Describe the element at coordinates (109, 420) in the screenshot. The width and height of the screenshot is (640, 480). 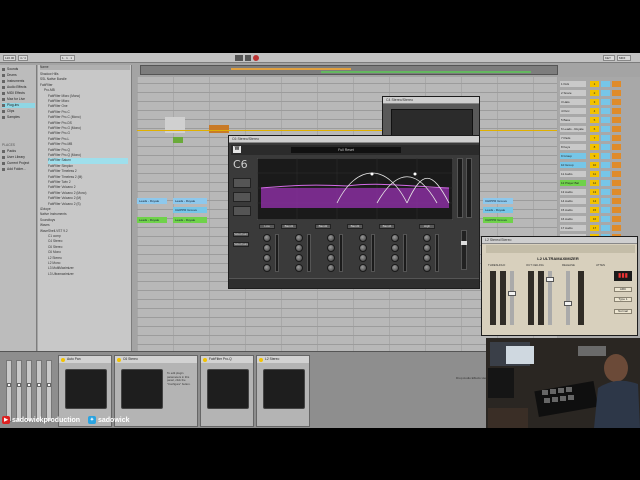
I see `twitter-handle: ✦ sadowick` at that location.